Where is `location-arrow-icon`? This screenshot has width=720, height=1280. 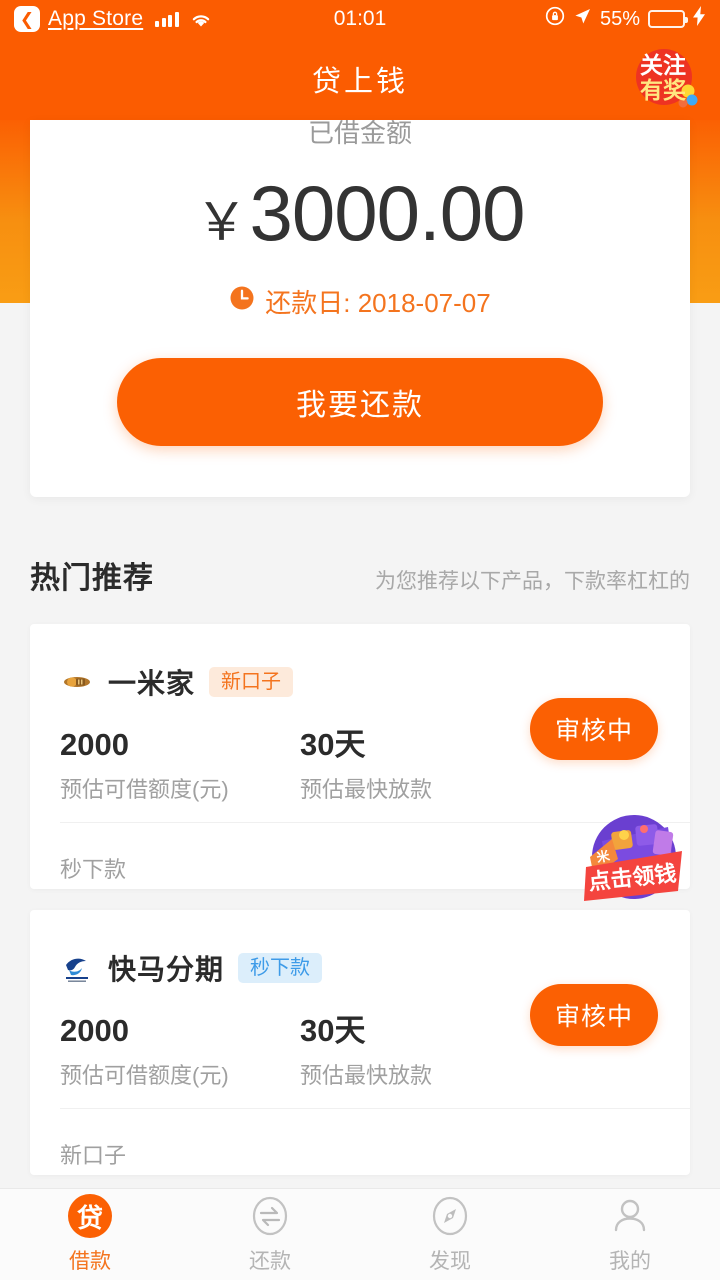 location-arrow-icon is located at coordinates (582, 19).